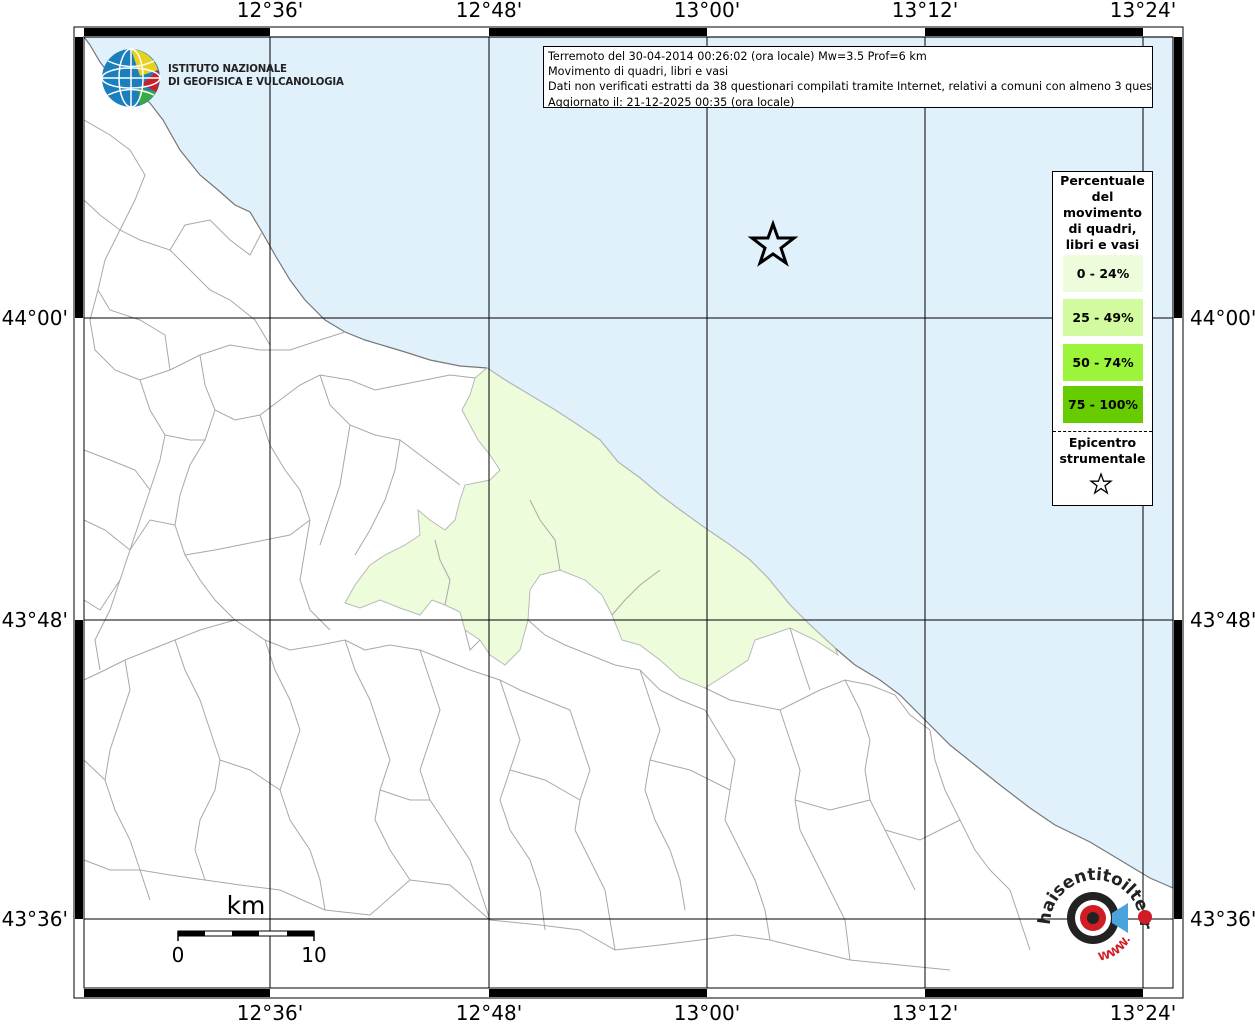  What do you see at coordinates (1102, 450) in the screenshot?
I see `legend-epicenter-label: Epicentro strumentale` at bounding box center [1102, 450].